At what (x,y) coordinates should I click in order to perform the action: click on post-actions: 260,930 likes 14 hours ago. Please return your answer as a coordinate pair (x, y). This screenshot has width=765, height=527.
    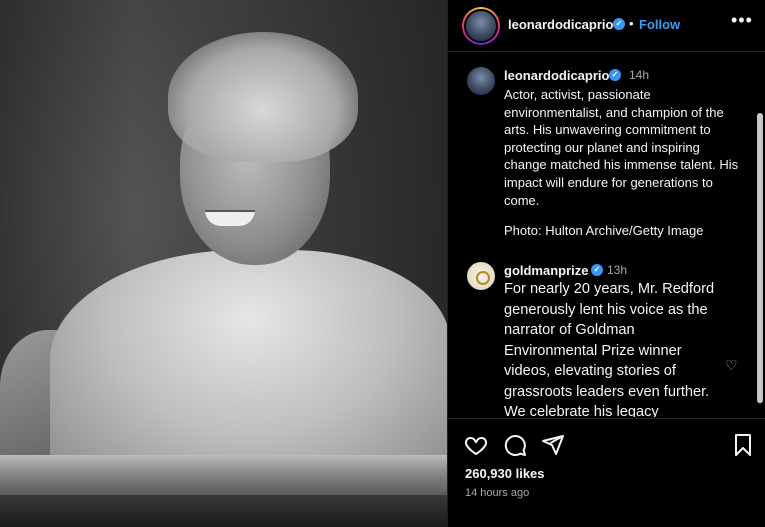
    Looking at the image, I should click on (606, 472).